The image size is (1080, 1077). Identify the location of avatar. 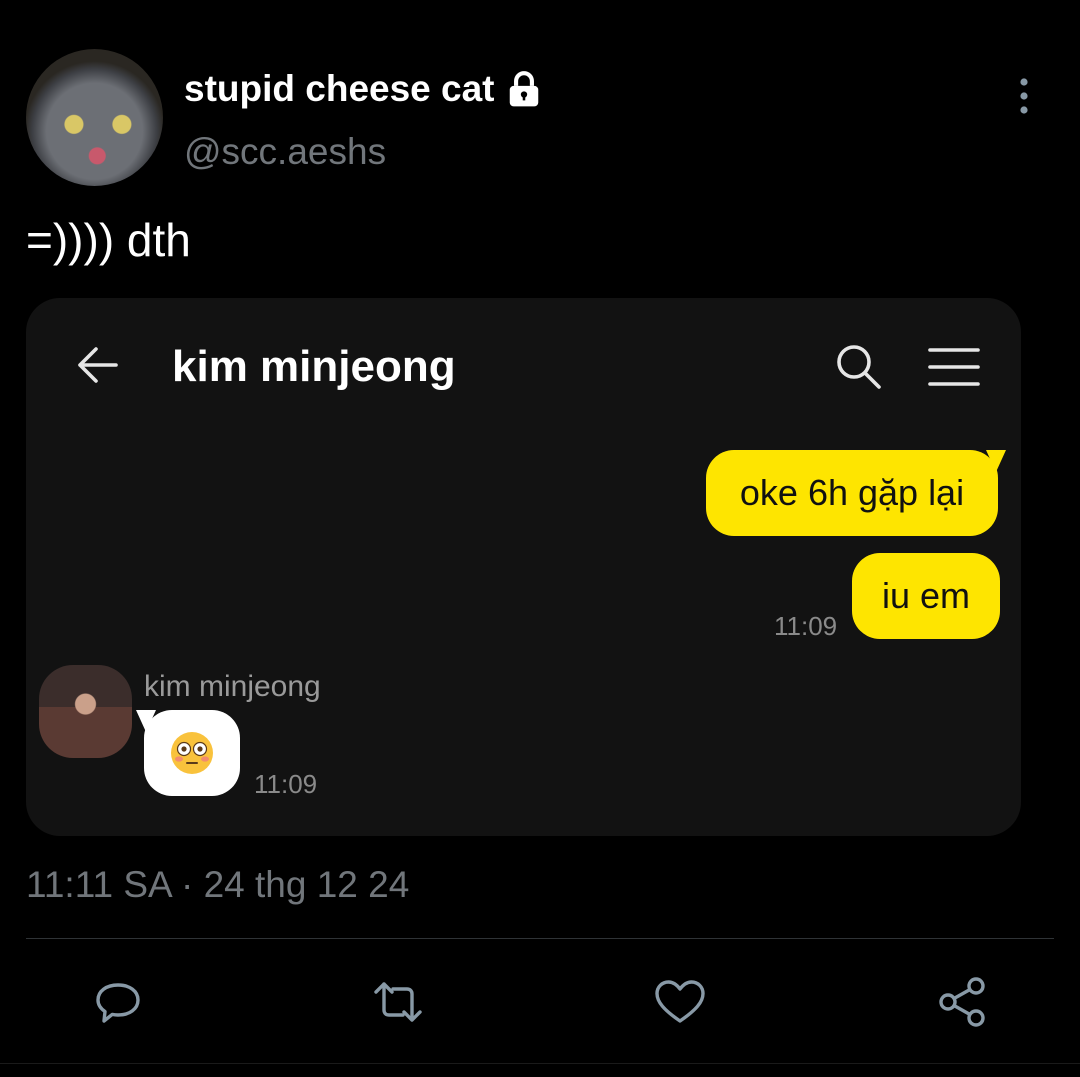
(94, 117).